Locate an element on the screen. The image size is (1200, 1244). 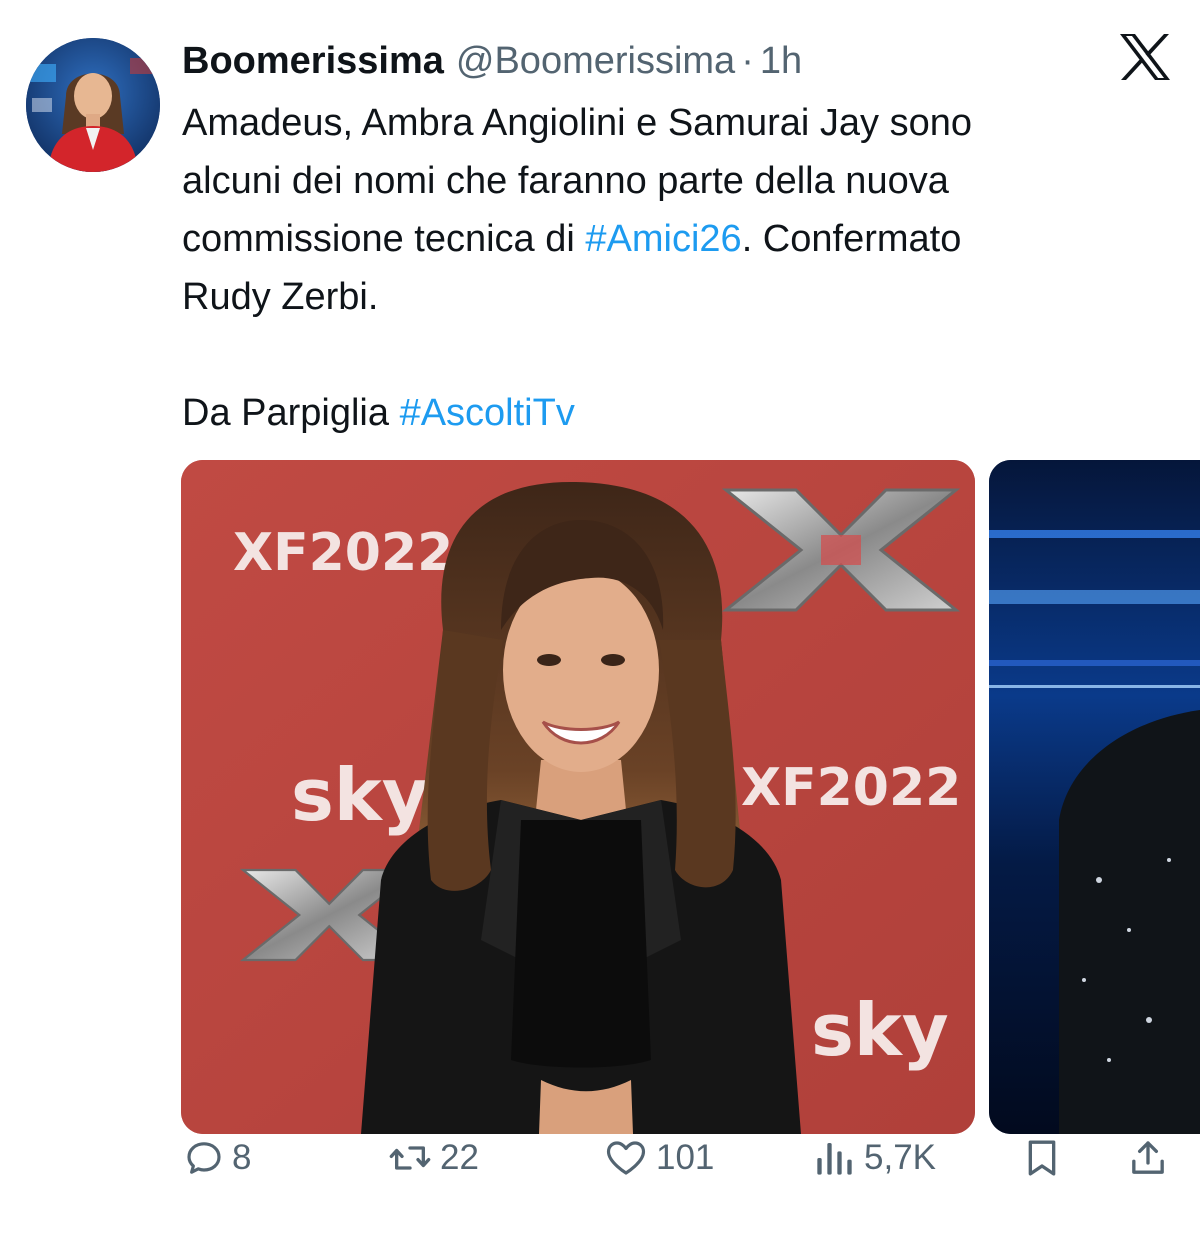
views-icon is located at coordinates (834, 1159).